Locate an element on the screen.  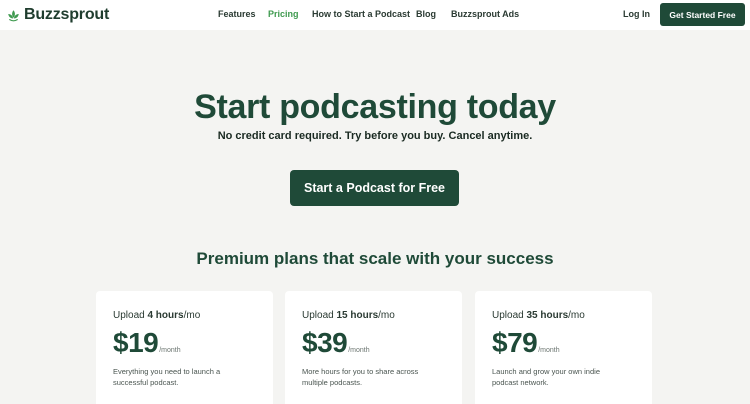
plan-price: $19 is located at coordinates (136, 342).